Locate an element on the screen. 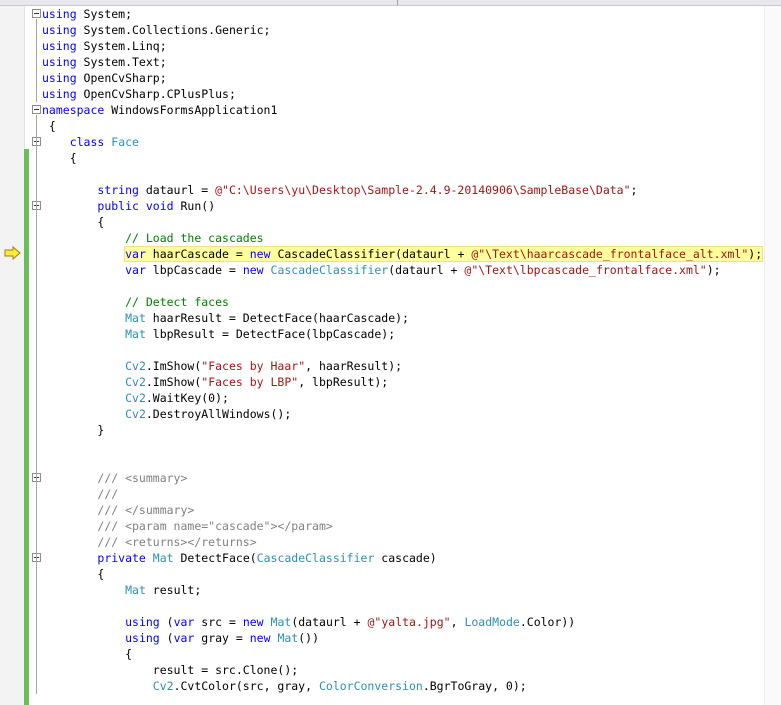 The height and width of the screenshot is (705, 781). code-line-7: namespace WindowsFormsApplication1 is located at coordinates (159, 110).